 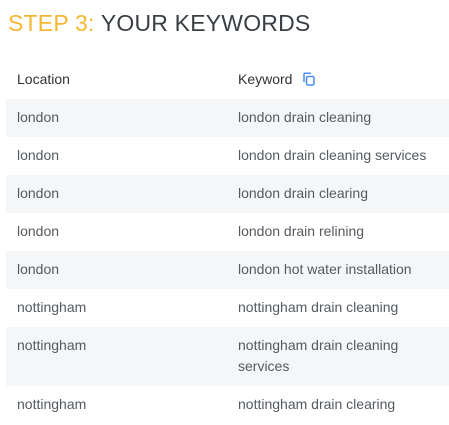 I want to click on step-title: YOUR KEYWORDS, so click(x=205, y=23).